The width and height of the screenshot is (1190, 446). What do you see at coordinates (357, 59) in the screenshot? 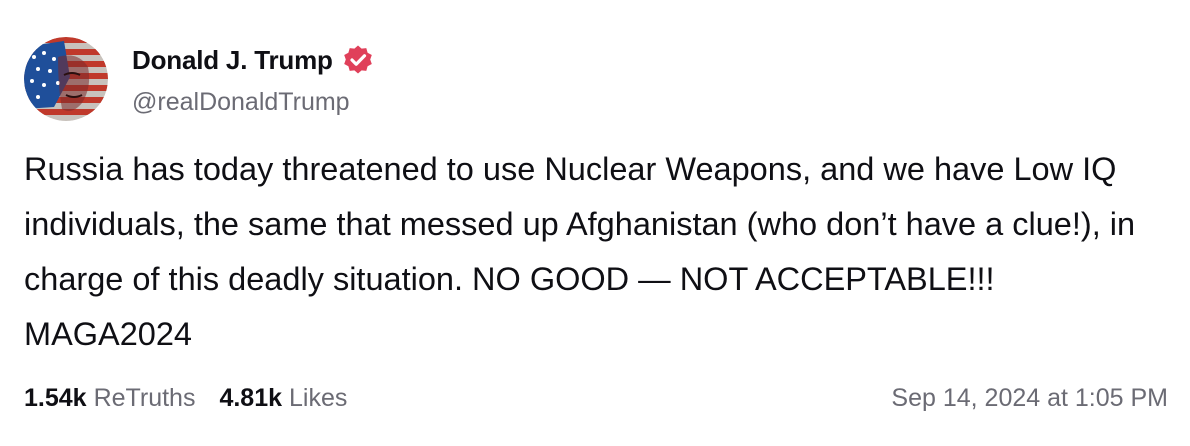
I see `verified-badge-icon` at bounding box center [357, 59].